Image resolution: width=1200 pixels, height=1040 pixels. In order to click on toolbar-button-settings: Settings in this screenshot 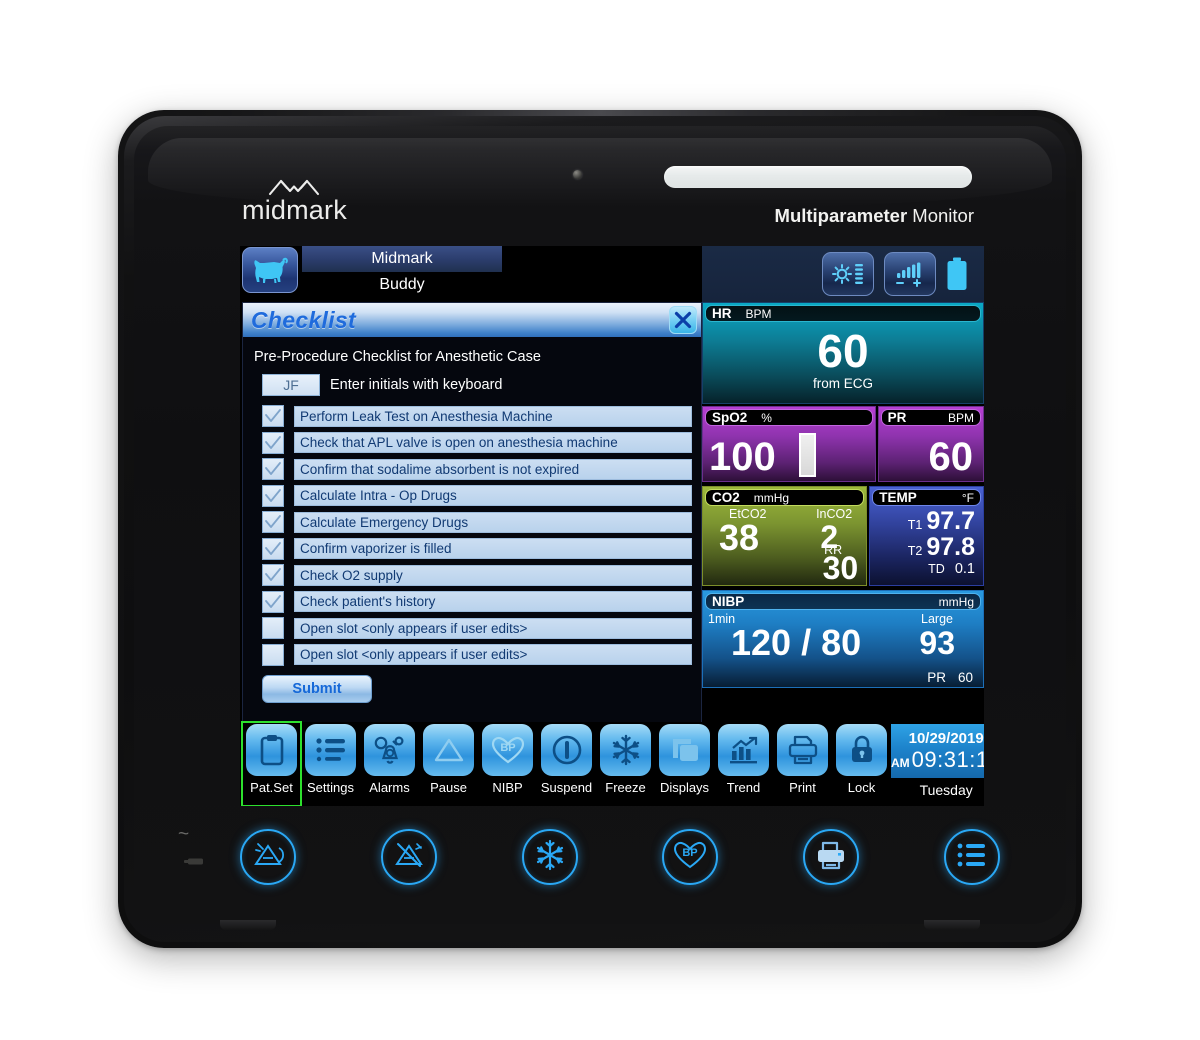, I will do `click(330, 764)`.